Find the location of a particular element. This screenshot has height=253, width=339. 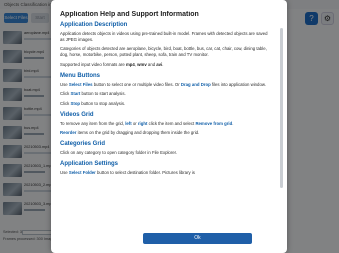

section-heading-settings: Application Settings is located at coordinates (89, 163).